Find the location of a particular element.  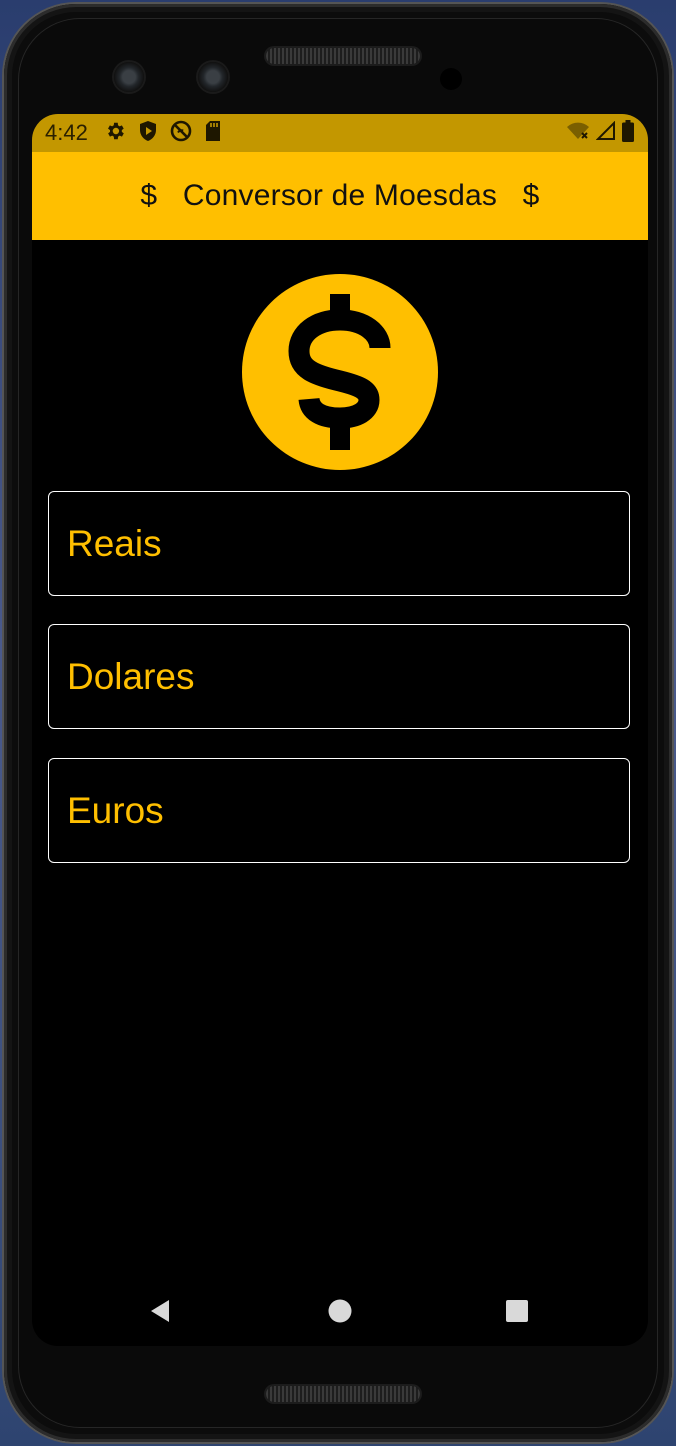

back-icon is located at coordinates (160, 1311).